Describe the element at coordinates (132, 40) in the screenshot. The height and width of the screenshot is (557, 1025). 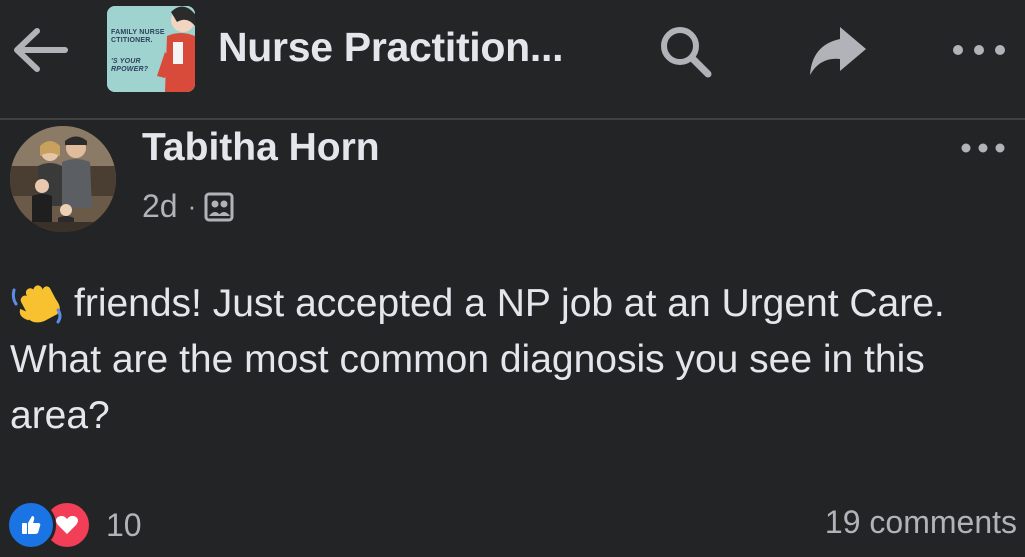
I see `thumb-line-2: CTITIONER.` at that location.